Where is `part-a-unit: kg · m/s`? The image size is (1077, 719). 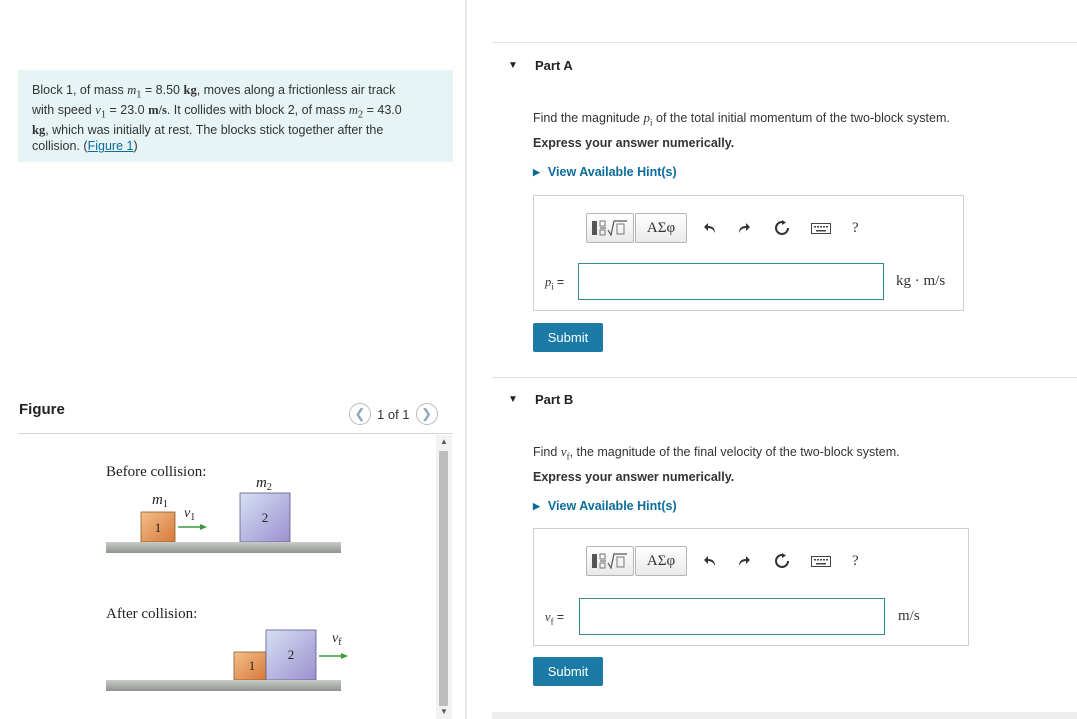 part-a-unit: kg · m/s is located at coordinates (921, 281).